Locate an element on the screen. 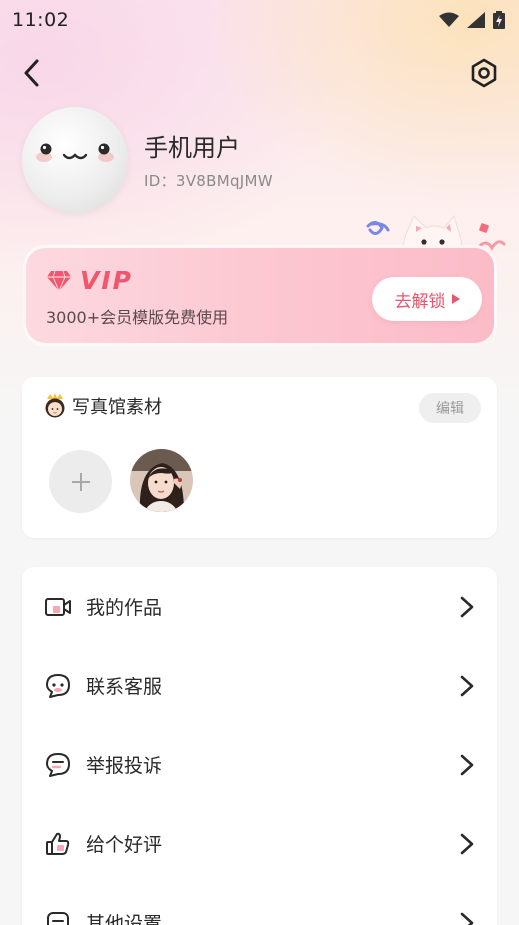  edit-button: 编辑 is located at coordinates (450, 408).